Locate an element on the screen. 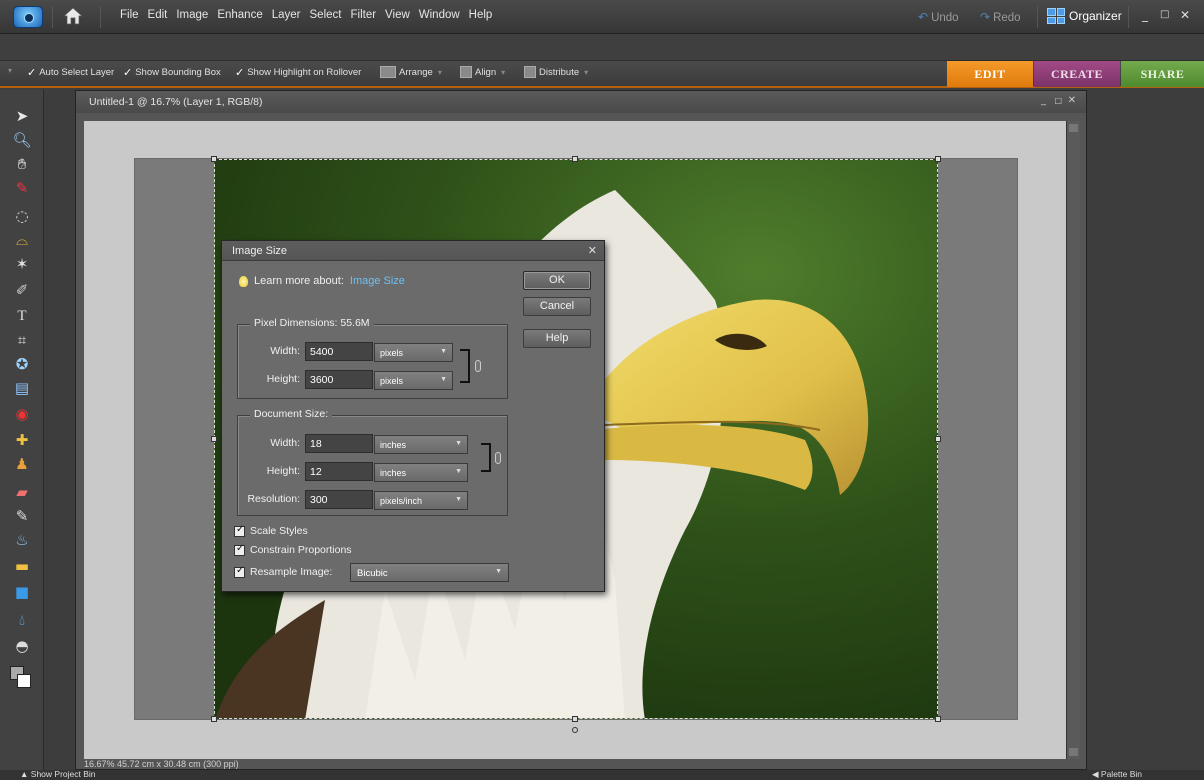 This screenshot has width=1204, height=780. resample-method-select: Bicubic ▼ is located at coordinates (429, 572).